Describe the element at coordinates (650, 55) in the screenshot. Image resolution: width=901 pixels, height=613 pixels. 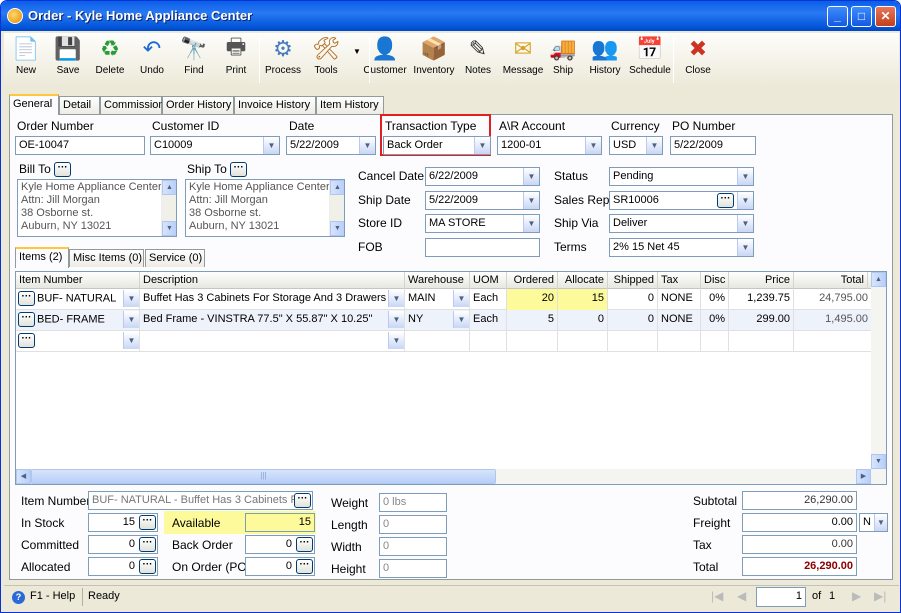
I see `schedule-button: 📅 Schedule` at that location.